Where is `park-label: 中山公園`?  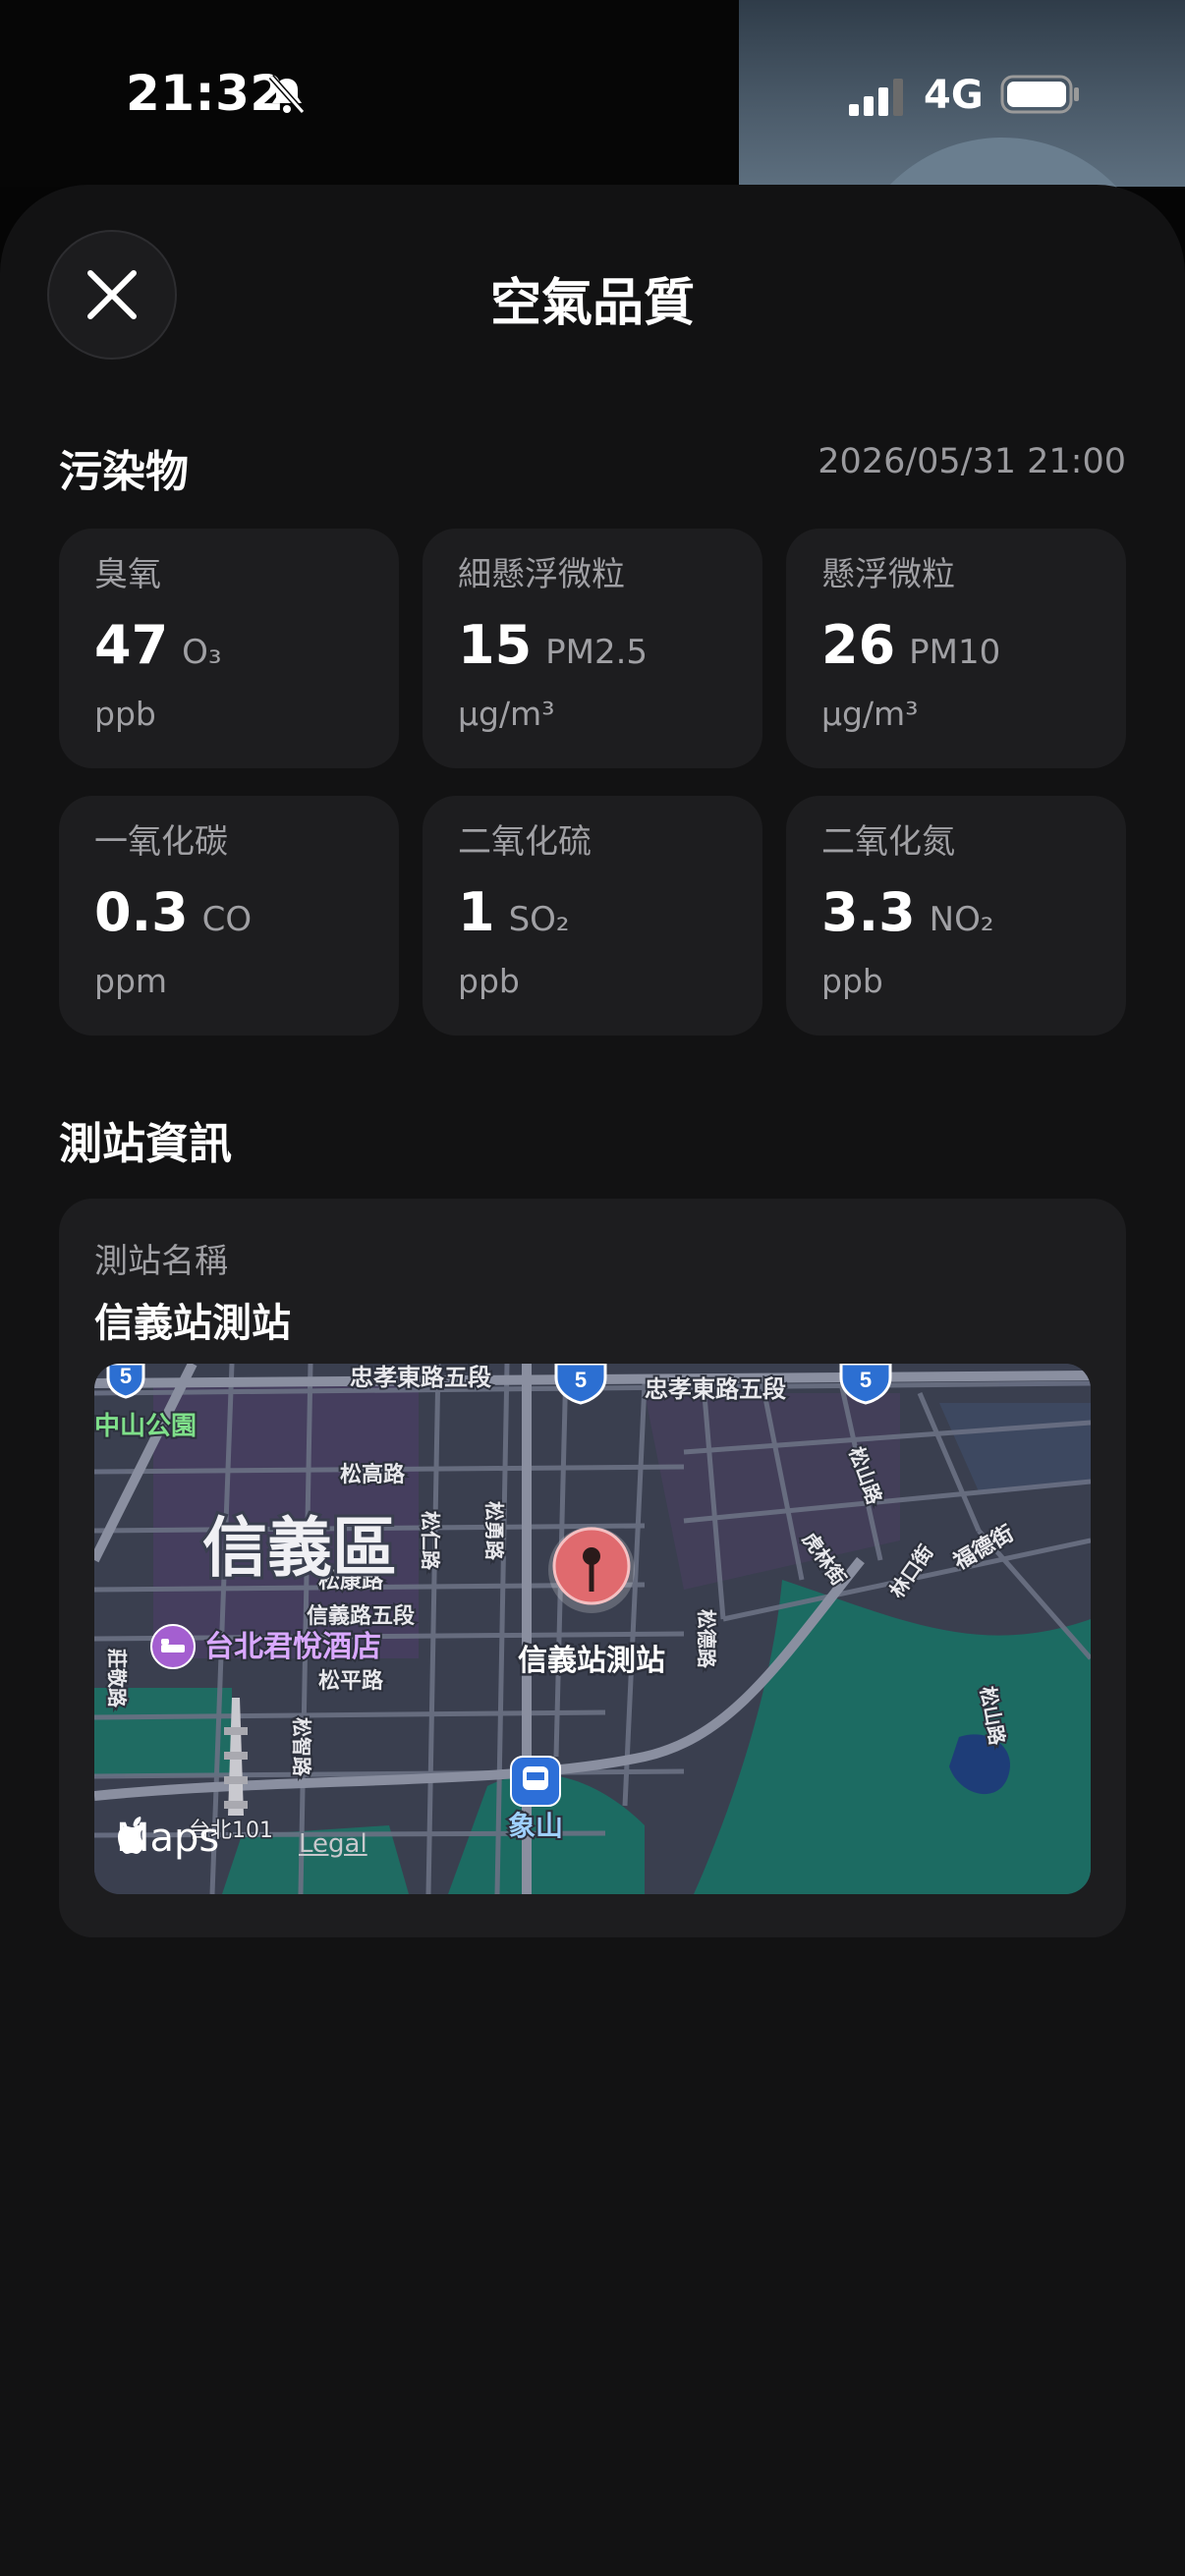 park-label: 中山公園 is located at coordinates (146, 1426).